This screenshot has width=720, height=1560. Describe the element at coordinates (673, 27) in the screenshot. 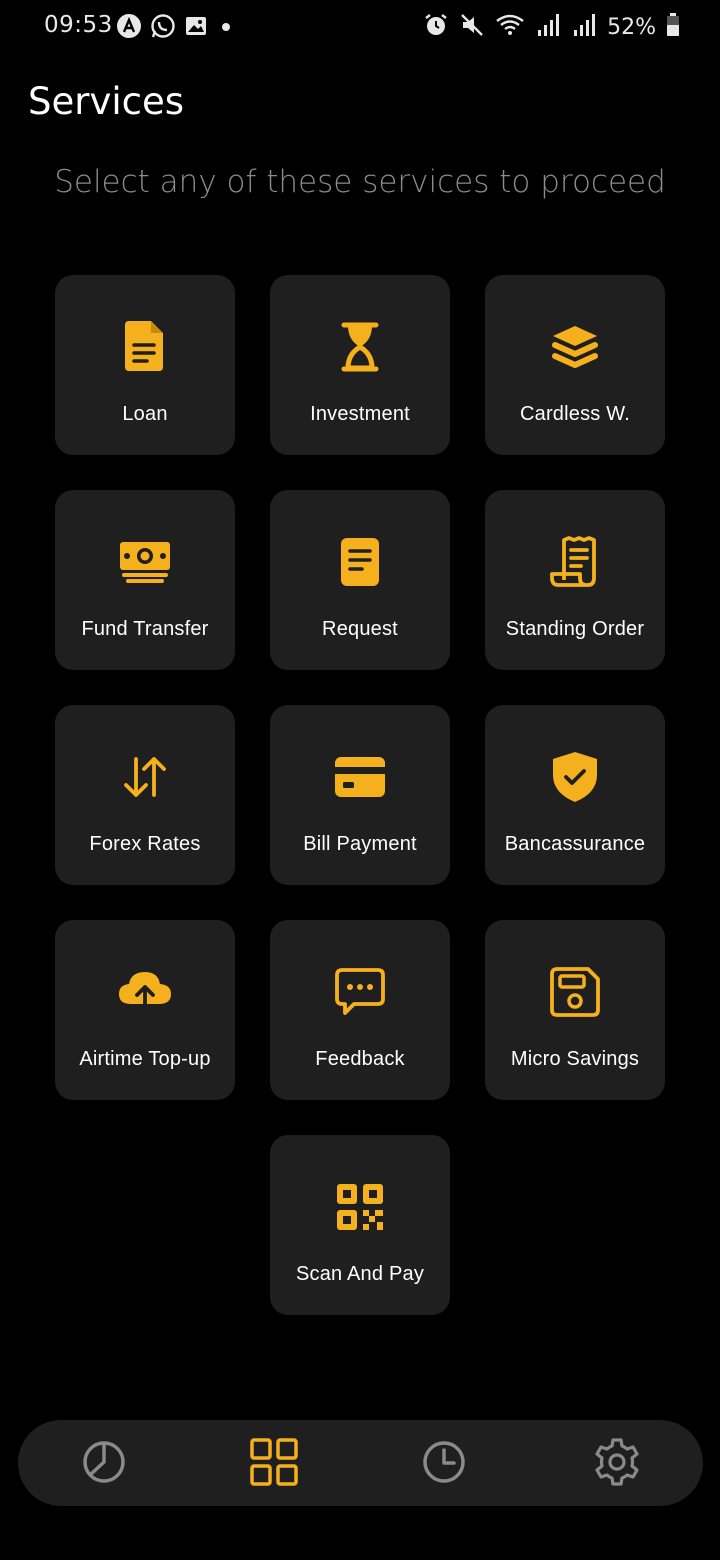

I see `battery-icon` at that location.